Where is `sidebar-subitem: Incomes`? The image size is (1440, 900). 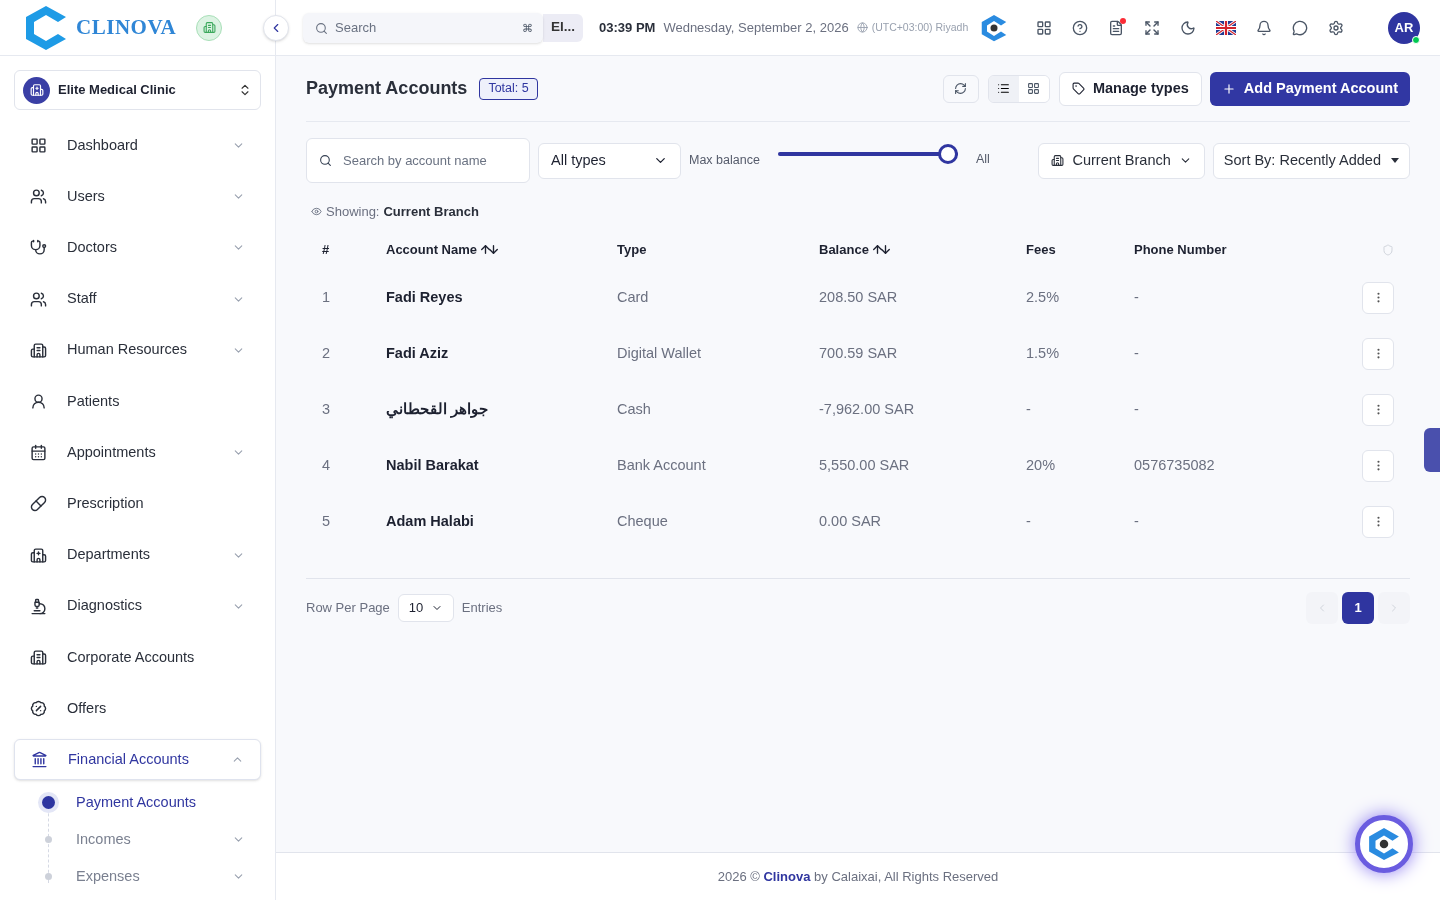 sidebar-subitem: Incomes is located at coordinates (137, 840).